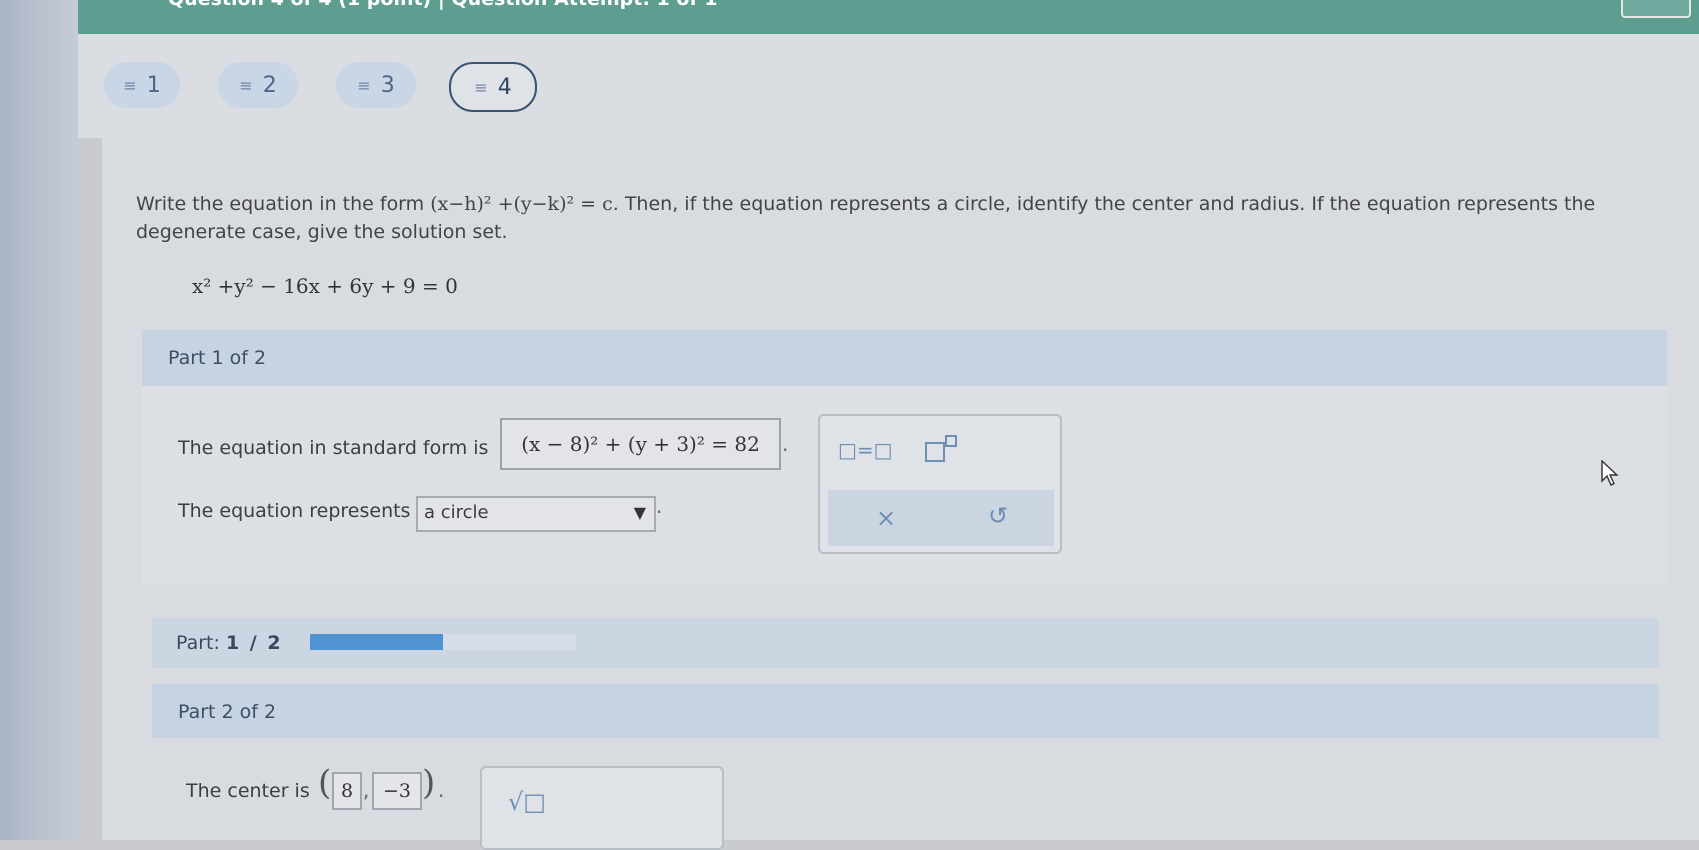  I want to click on progress-label: Part: 1 / 2, so click(229, 643).